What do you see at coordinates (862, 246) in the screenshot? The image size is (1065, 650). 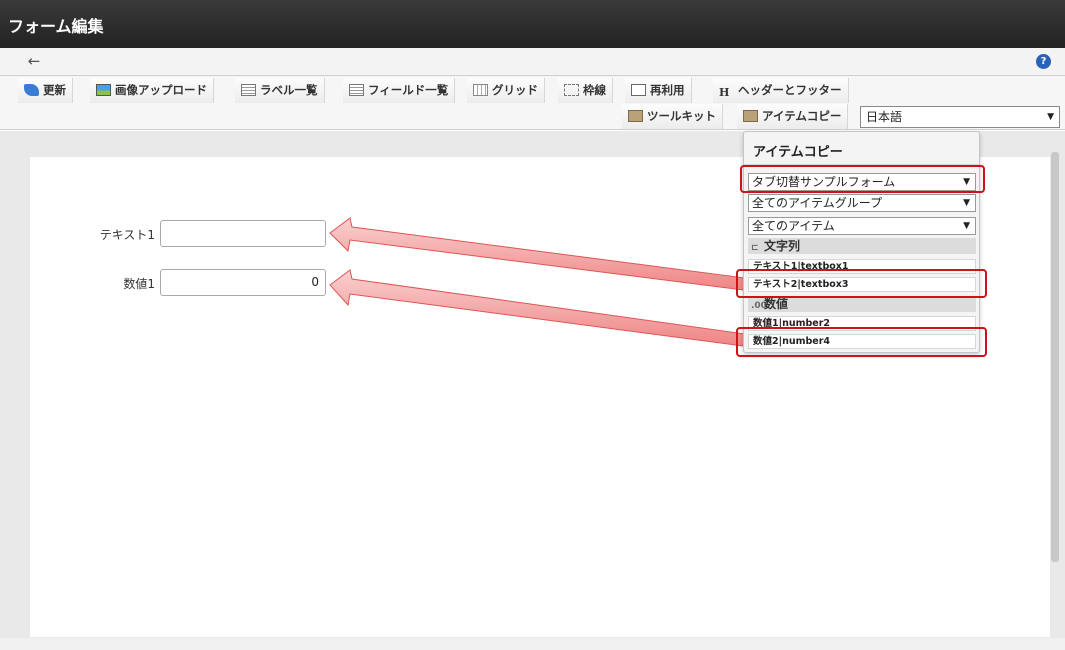 I see `group-header-string: ⊏ 文字列` at bounding box center [862, 246].